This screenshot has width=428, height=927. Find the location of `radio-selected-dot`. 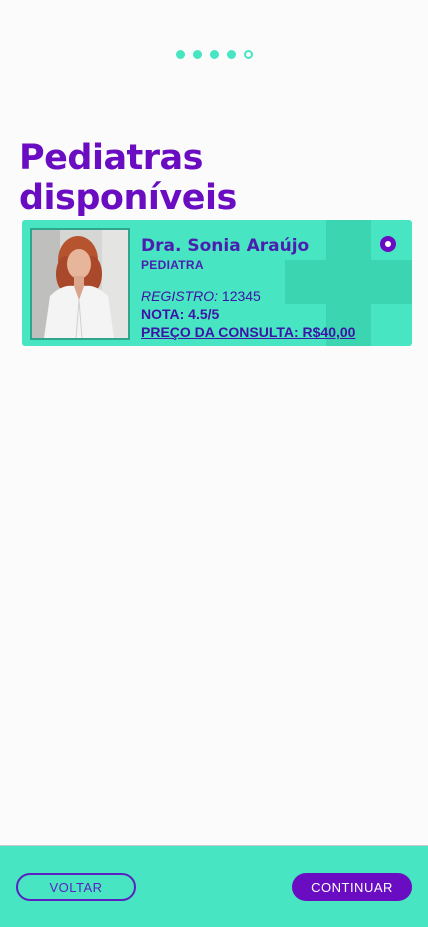

radio-selected-dot is located at coordinates (388, 244).